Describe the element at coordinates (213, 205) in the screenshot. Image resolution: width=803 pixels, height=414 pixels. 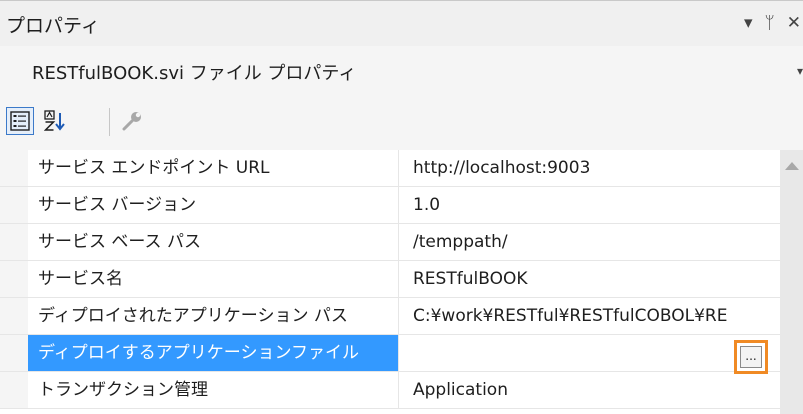
I see `property-name: サービス バージョン` at that location.